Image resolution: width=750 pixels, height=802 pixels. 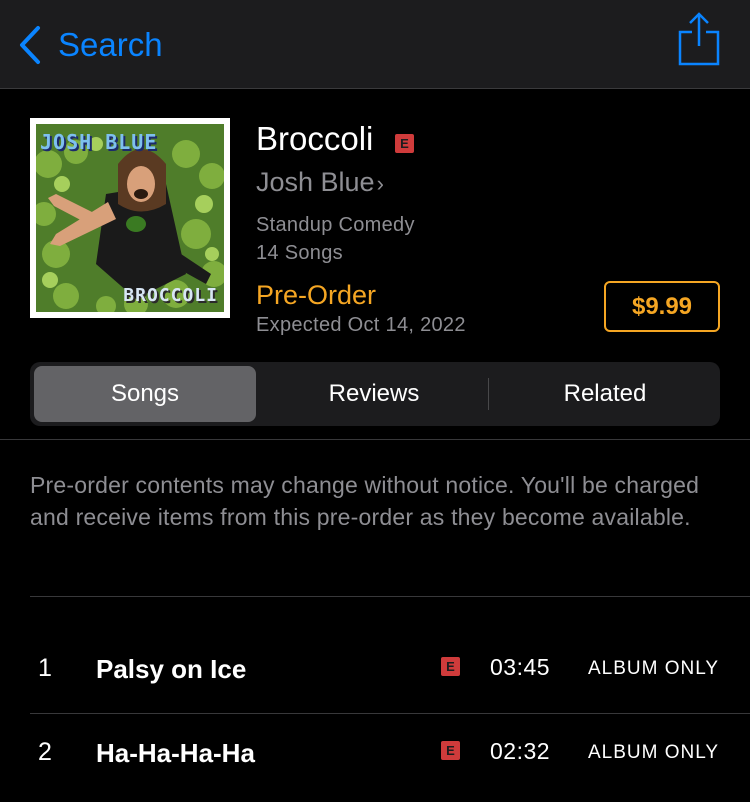 I want to click on price-button: $9.99, so click(x=662, y=306).